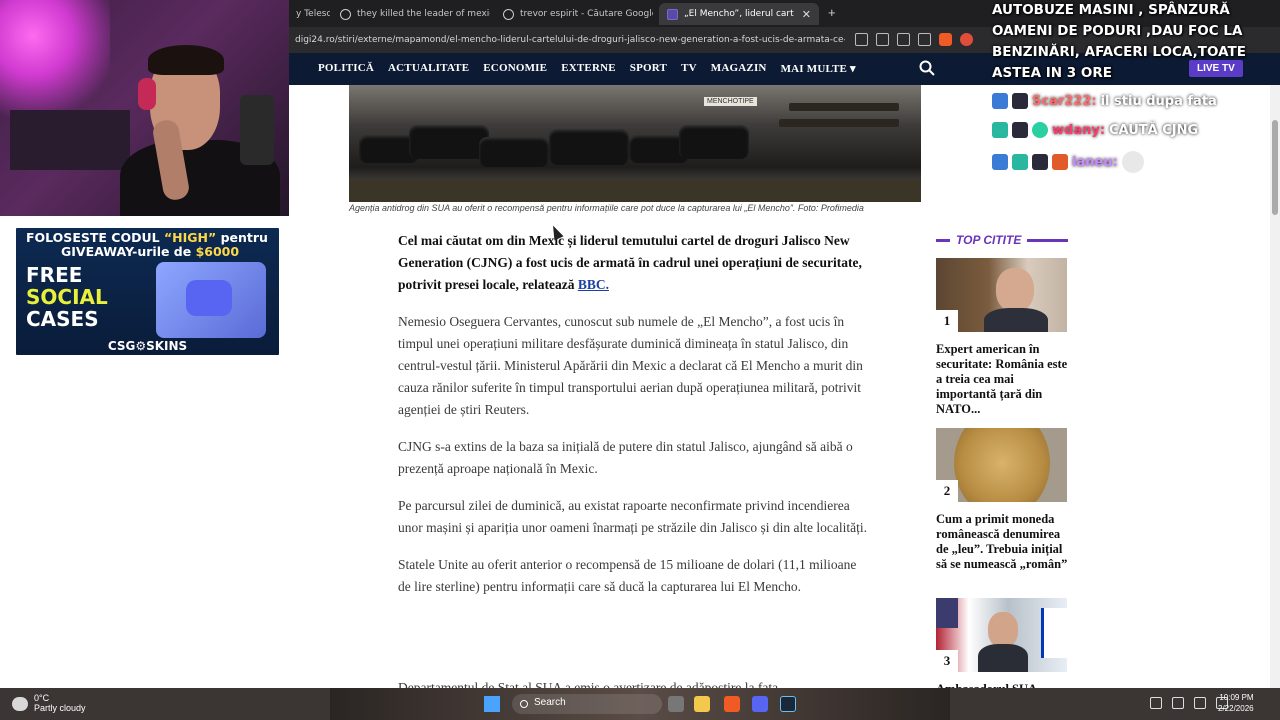 The height and width of the screenshot is (720, 1280). Describe the element at coordinates (217, 251) in the screenshot. I see `ad-amount: $6000` at that location.